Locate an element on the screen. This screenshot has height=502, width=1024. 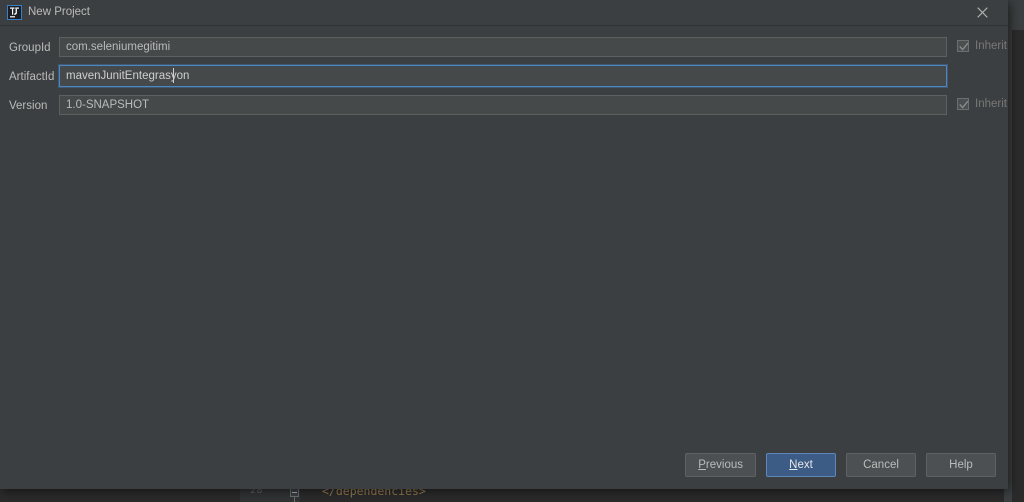
dialog-button-bar: Previous Next Cancel Help is located at coordinates (840, 465).